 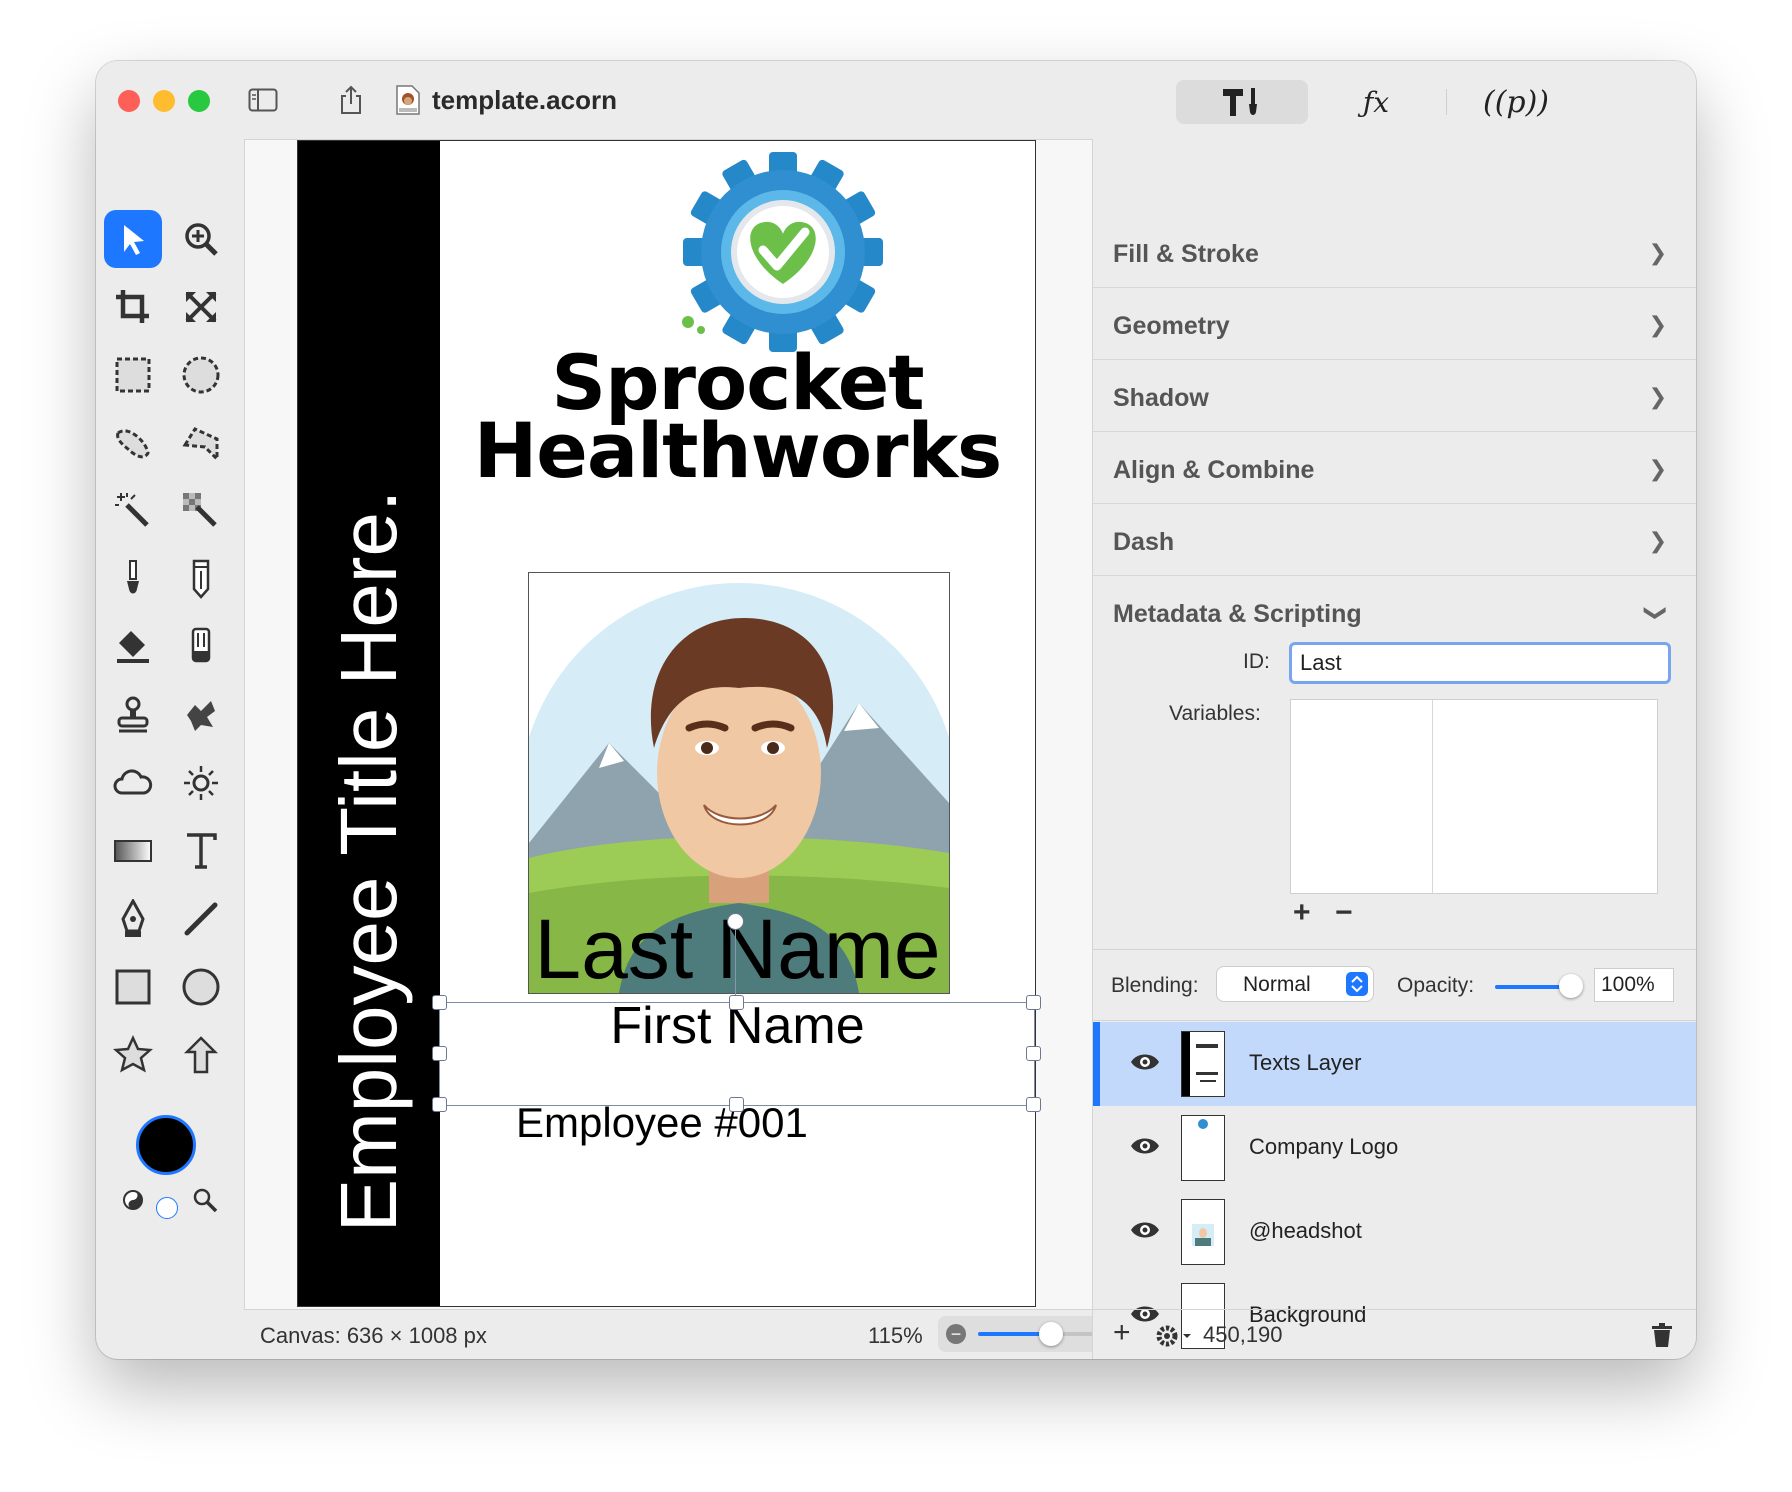 What do you see at coordinates (1394, 1232) in the screenshot?
I see `layer-row-headshot: @headshot` at bounding box center [1394, 1232].